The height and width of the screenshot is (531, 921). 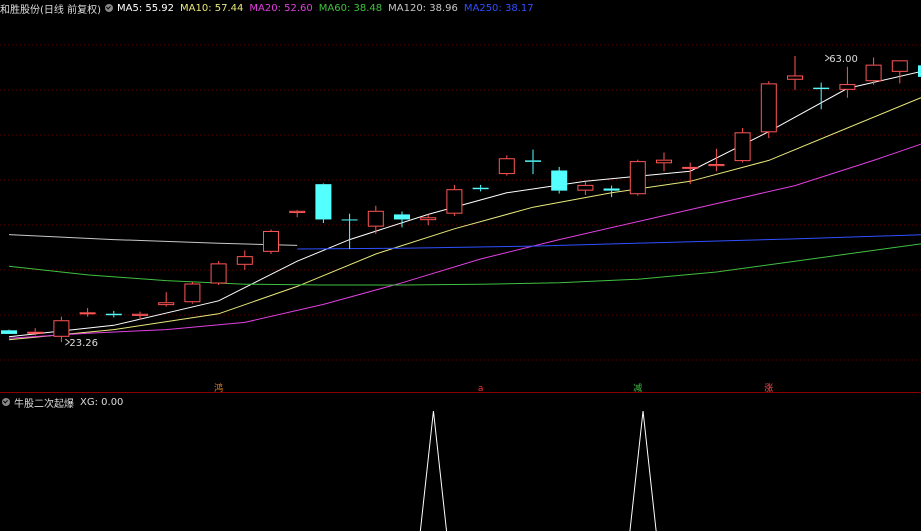 I want to click on signal-marker: a, so click(x=481, y=388).